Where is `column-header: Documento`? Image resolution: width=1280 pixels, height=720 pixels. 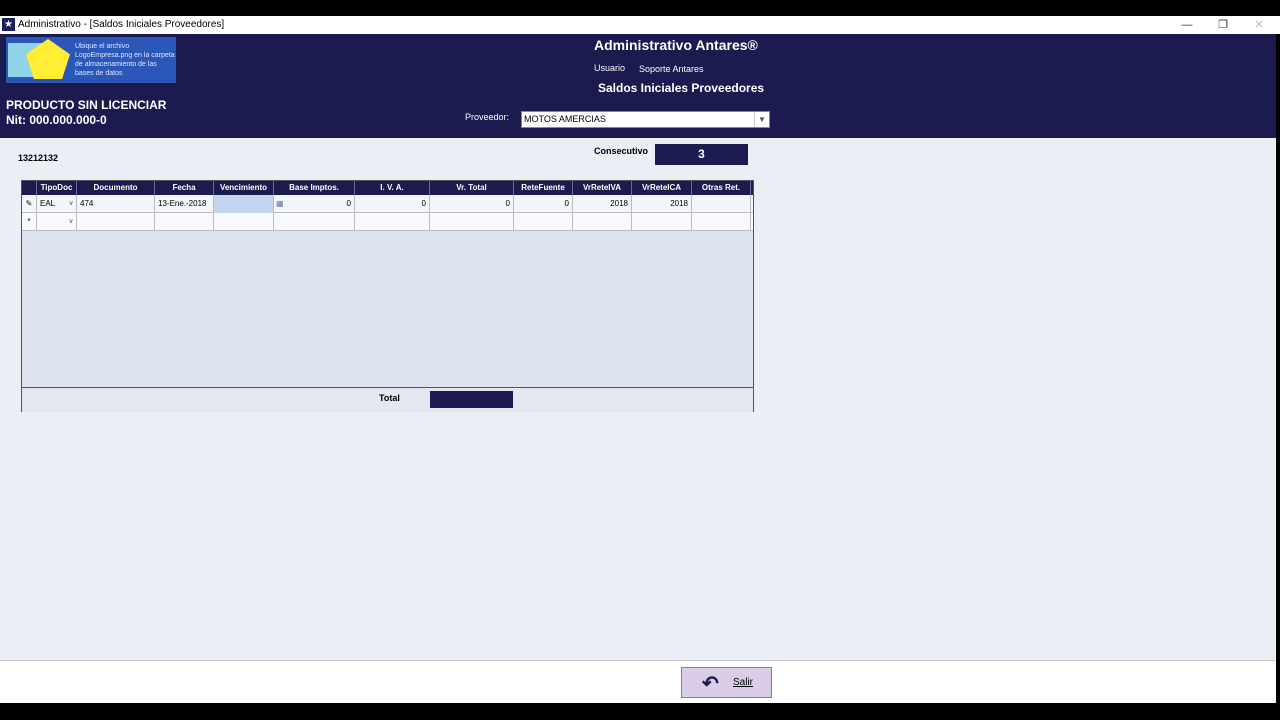
column-header: Documento is located at coordinates (116, 188).